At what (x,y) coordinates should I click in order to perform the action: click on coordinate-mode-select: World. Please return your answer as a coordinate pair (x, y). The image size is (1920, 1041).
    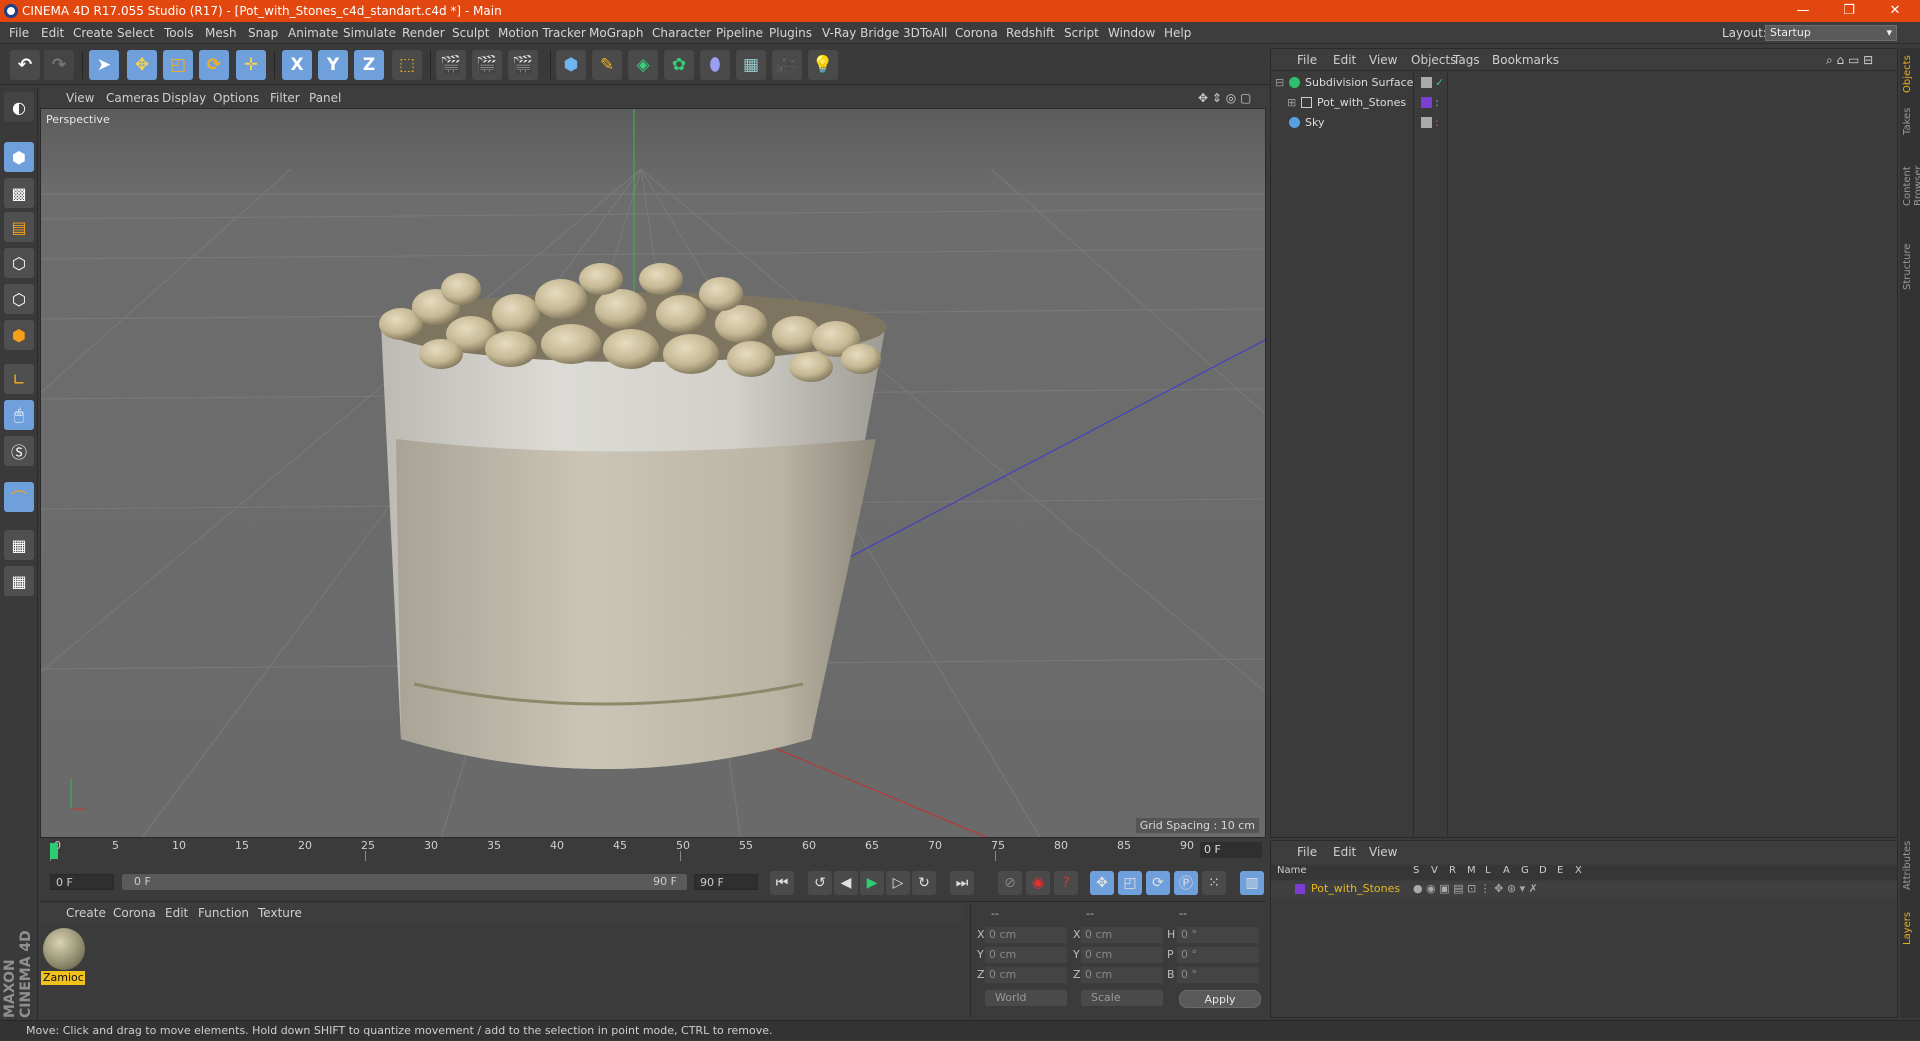
    Looking at the image, I should click on (1026, 998).